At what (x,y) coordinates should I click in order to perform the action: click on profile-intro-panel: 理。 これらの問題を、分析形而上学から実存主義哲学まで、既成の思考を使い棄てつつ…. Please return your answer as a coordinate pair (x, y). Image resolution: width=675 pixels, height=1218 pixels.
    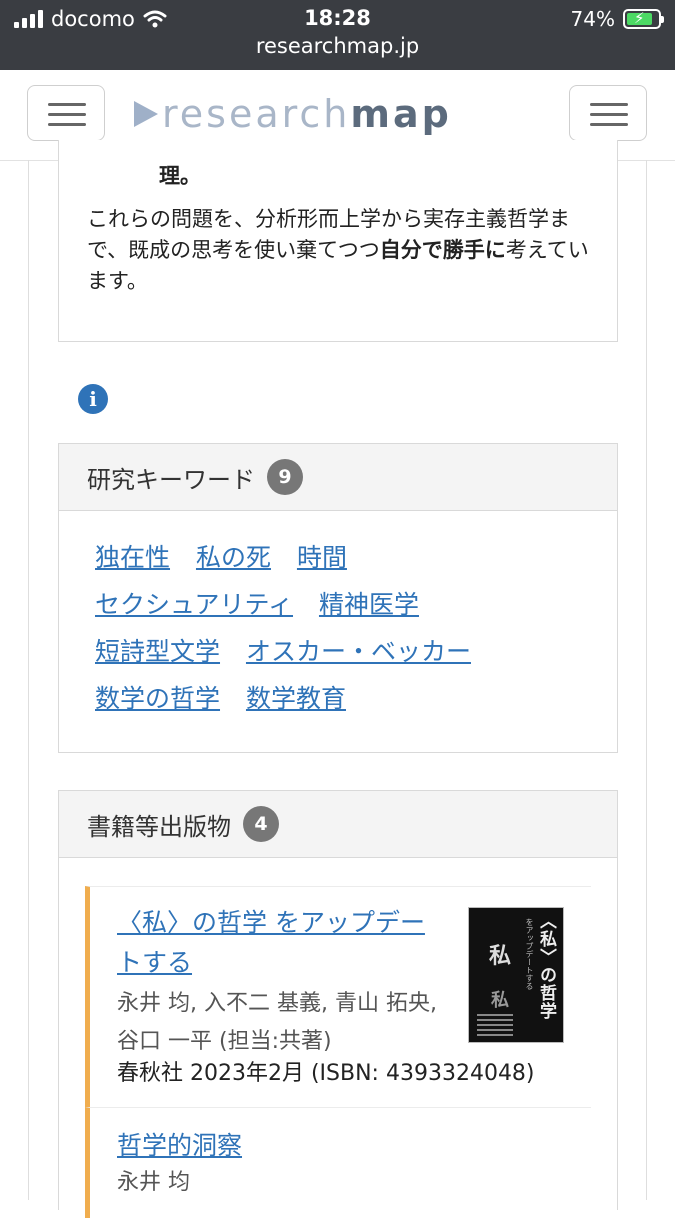
    Looking at the image, I should click on (338, 241).